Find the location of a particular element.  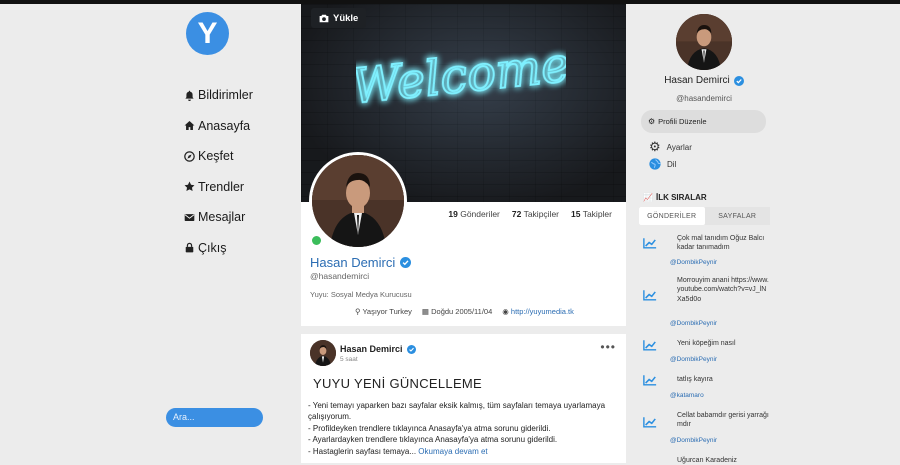

location-text: Yaşıyor Turkey is located at coordinates (387, 311).